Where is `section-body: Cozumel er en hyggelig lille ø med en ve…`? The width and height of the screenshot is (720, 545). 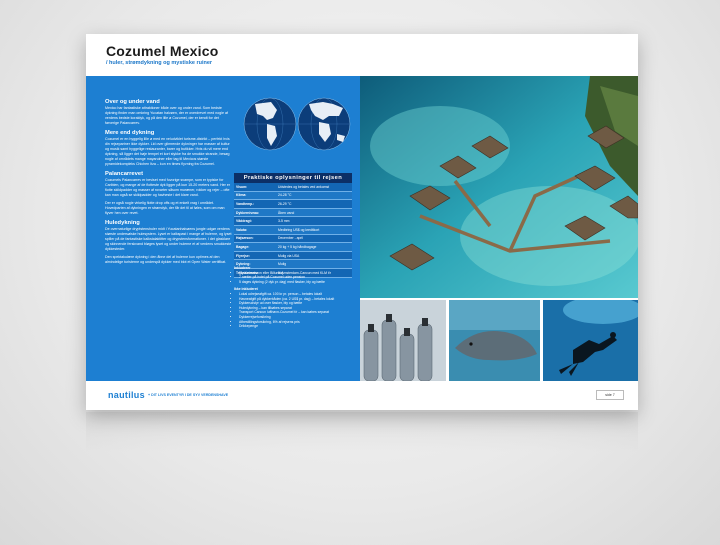
section-body: Cozumel er en hyggelig lille ø med en ve… is located at coordinates (167, 151).